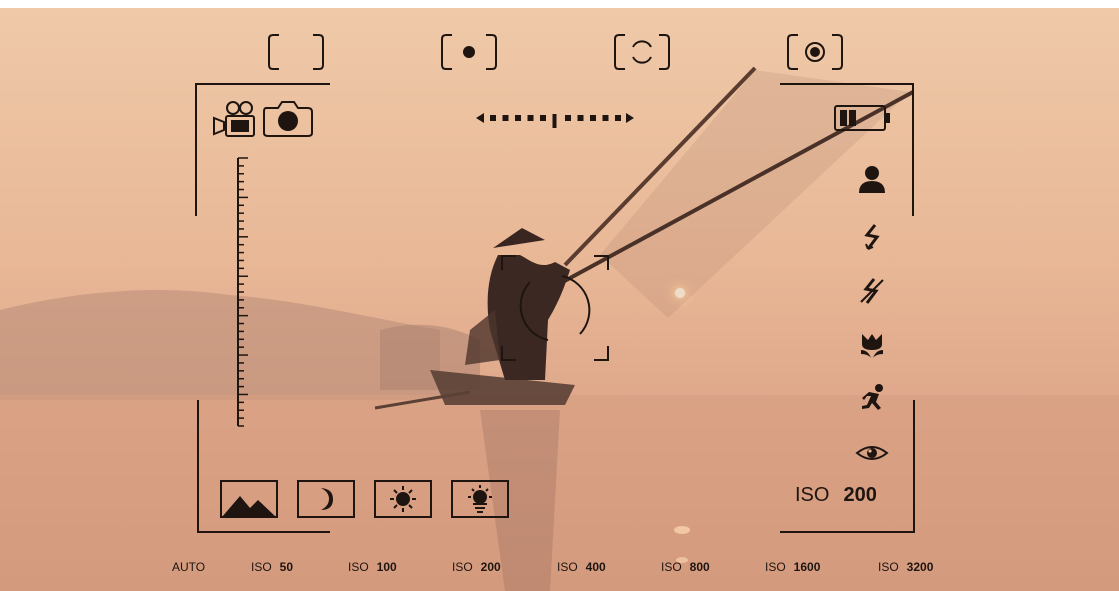 The width and height of the screenshot is (1119, 591). I want to click on exposure-compensation-scale, so click(556, 120).